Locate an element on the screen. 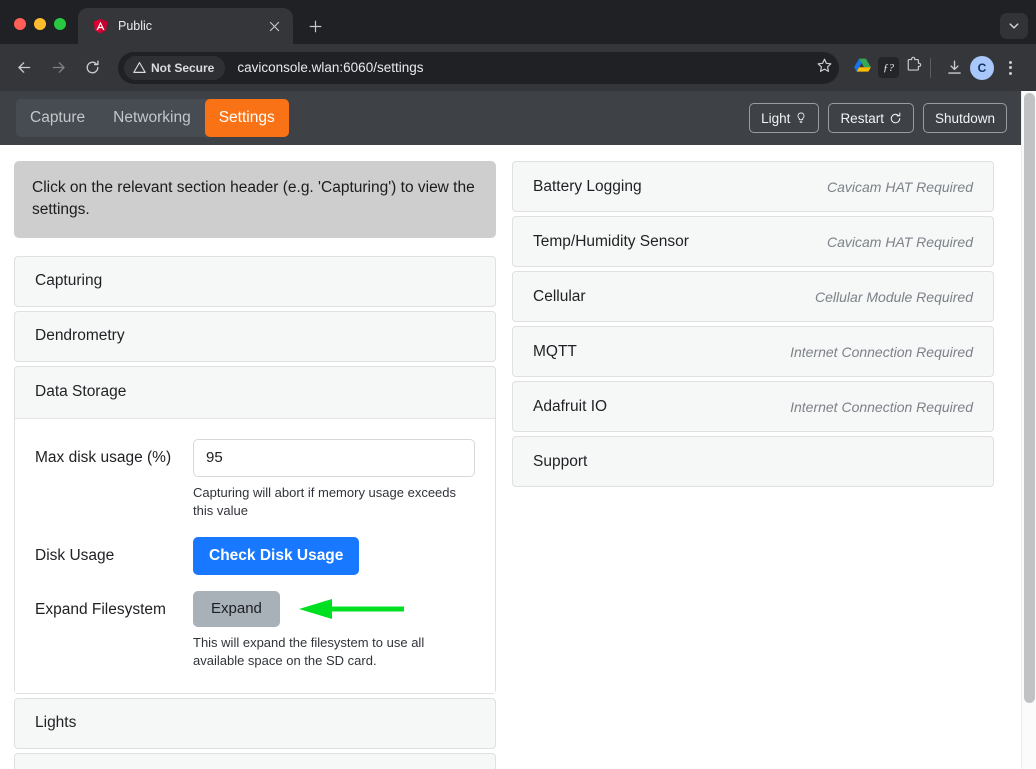  nav-tab-settings: Settings is located at coordinates (246, 118).